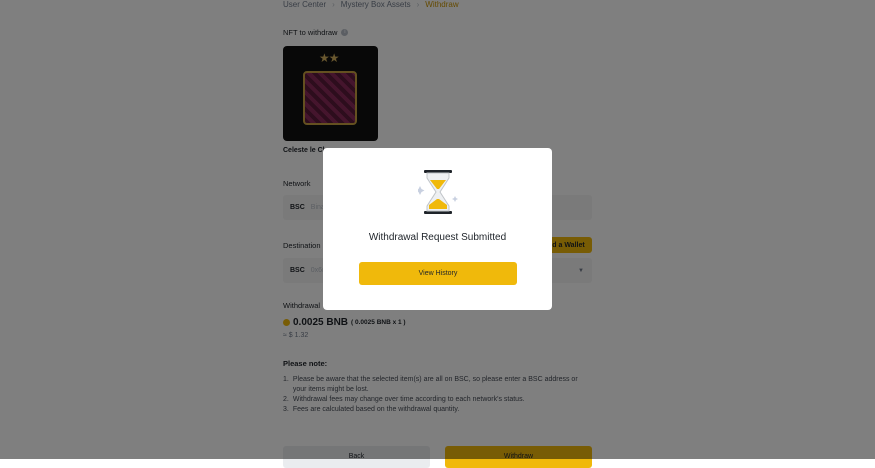 This screenshot has width=875, height=468. What do you see at coordinates (438, 192) in the screenshot?
I see `hourglass-icon` at bounding box center [438, 192].